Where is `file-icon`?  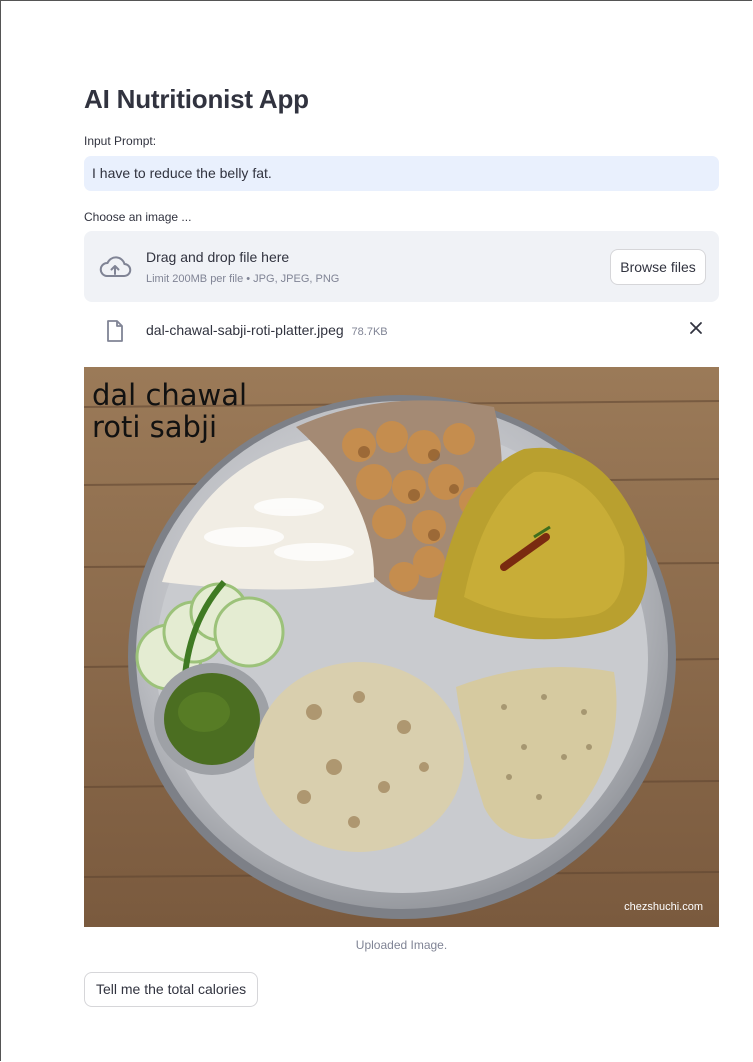 file-icon is located at coordinates (115, 331).